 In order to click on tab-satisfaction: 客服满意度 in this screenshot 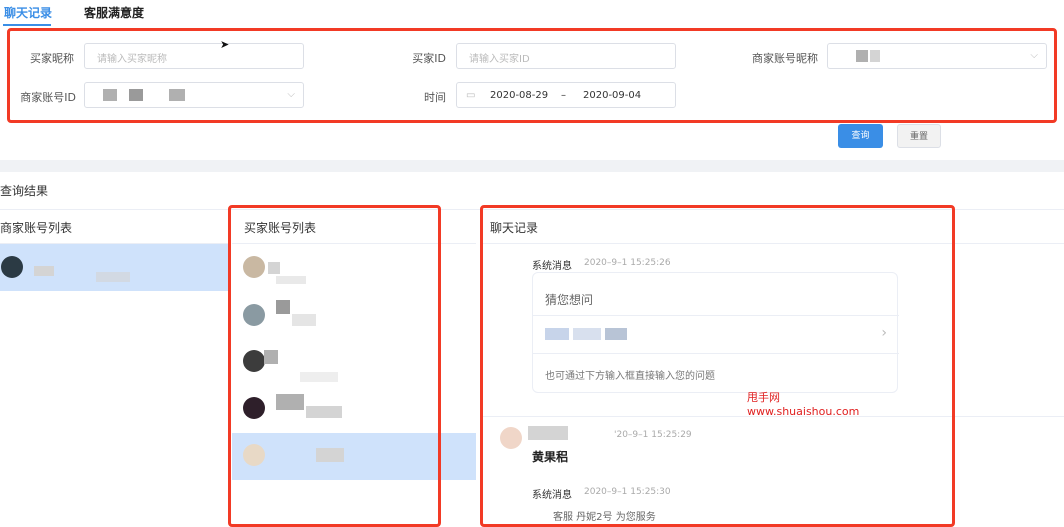, I will do `click(114, 12)`.